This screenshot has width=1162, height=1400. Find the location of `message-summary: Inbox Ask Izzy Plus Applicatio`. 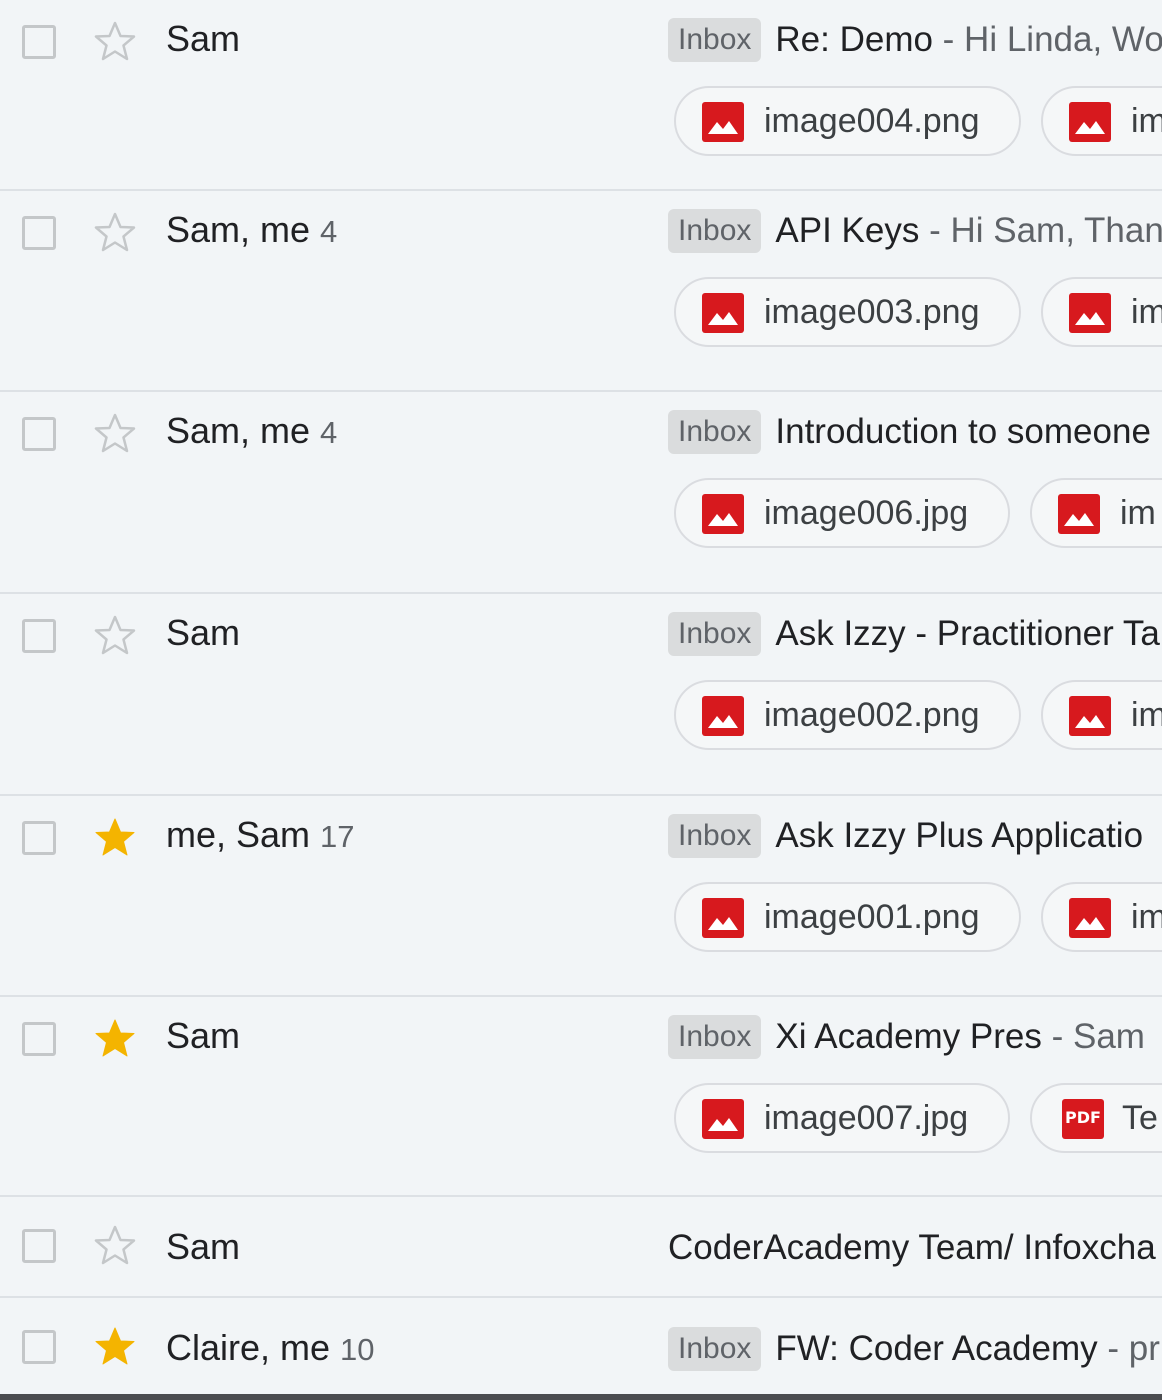

message-summary: Inbox Ask Izzy Plus Applicatio is located at coordinates (905, 836).